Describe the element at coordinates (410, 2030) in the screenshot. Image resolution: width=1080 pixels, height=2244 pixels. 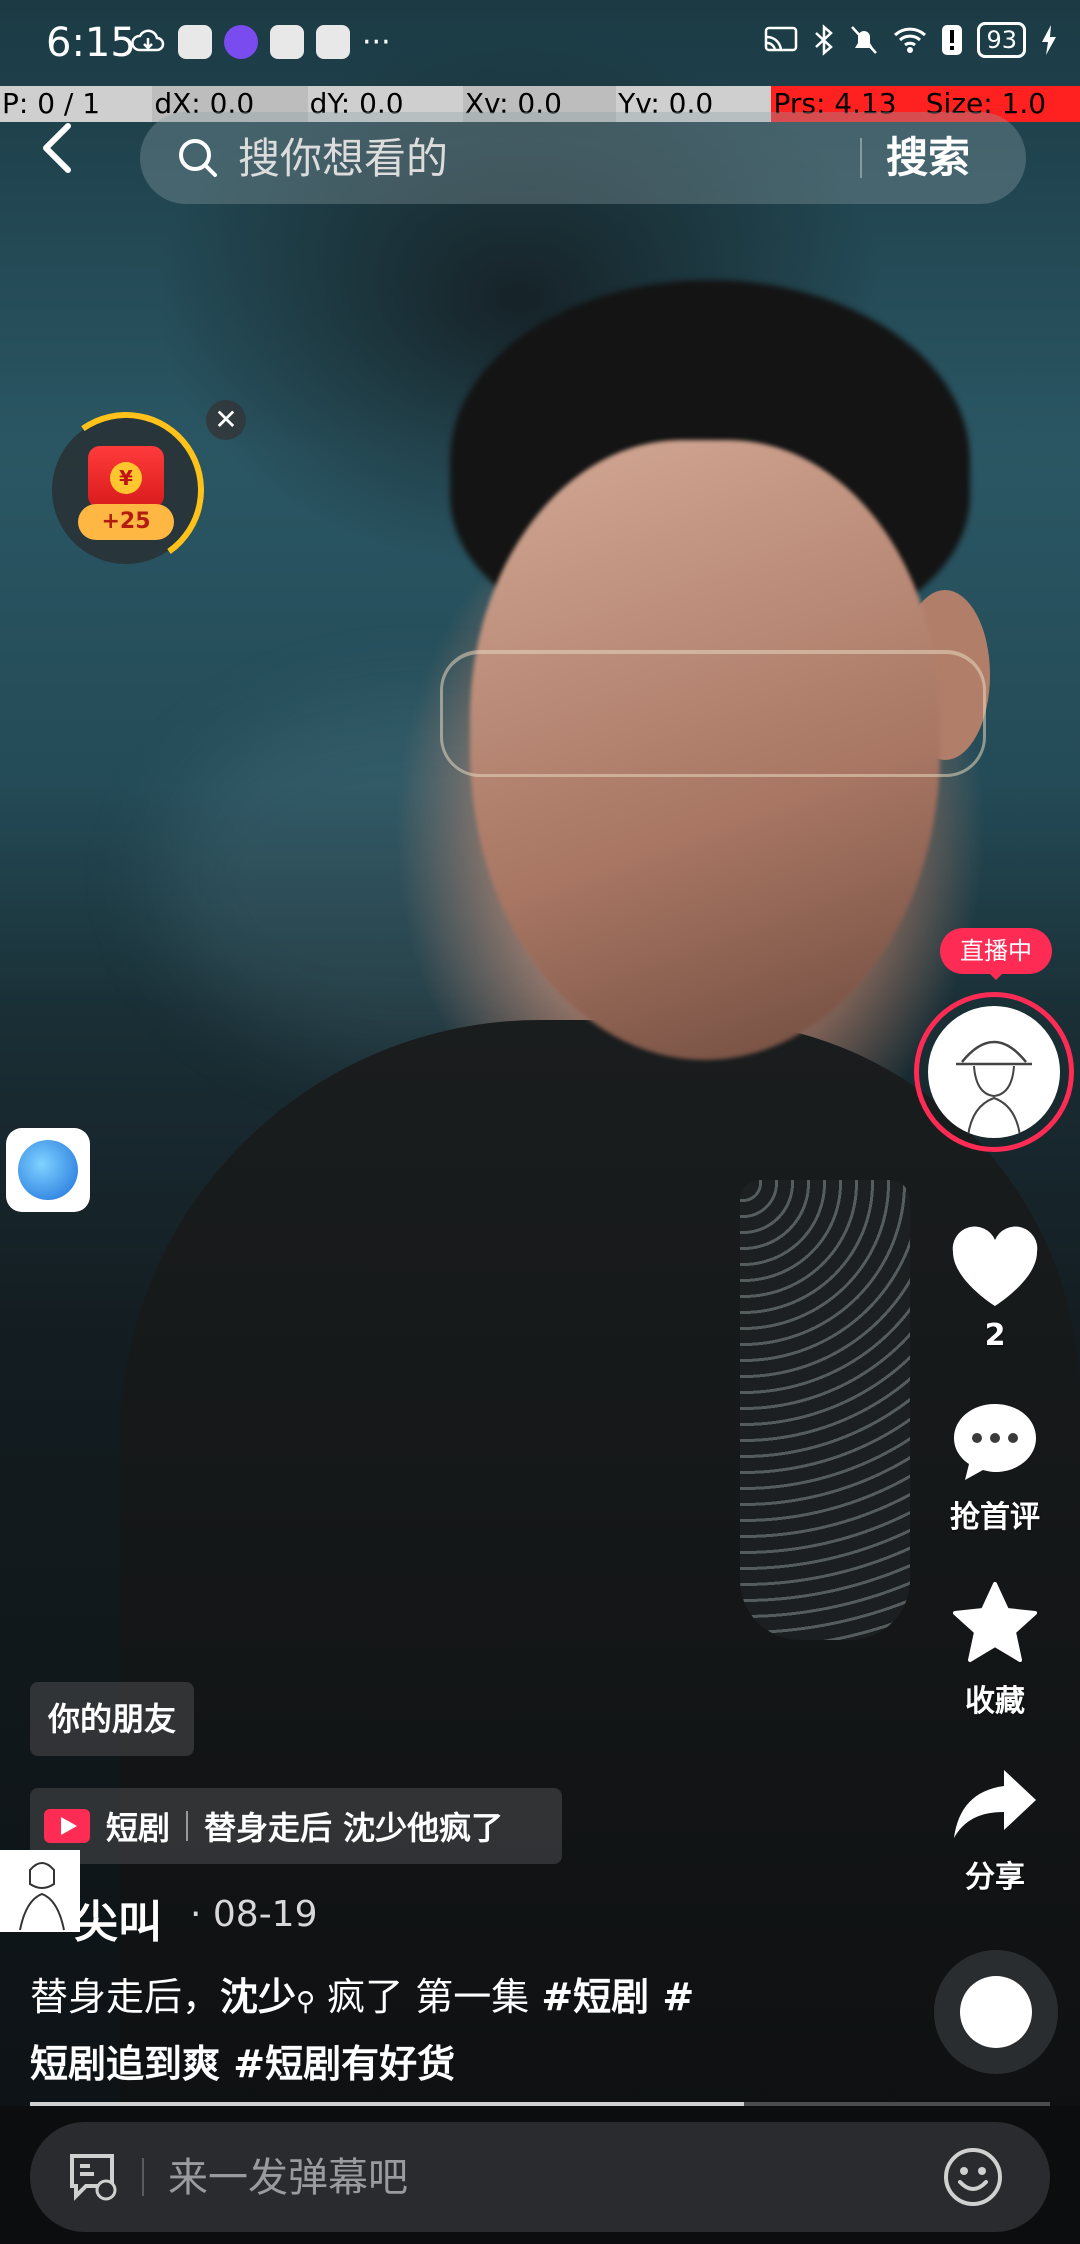
I see `video-description: 替身走后，沈少⚲ 疯了 第一集 #短剧 # 短剧追到爽 #短剧有好货` at that location.